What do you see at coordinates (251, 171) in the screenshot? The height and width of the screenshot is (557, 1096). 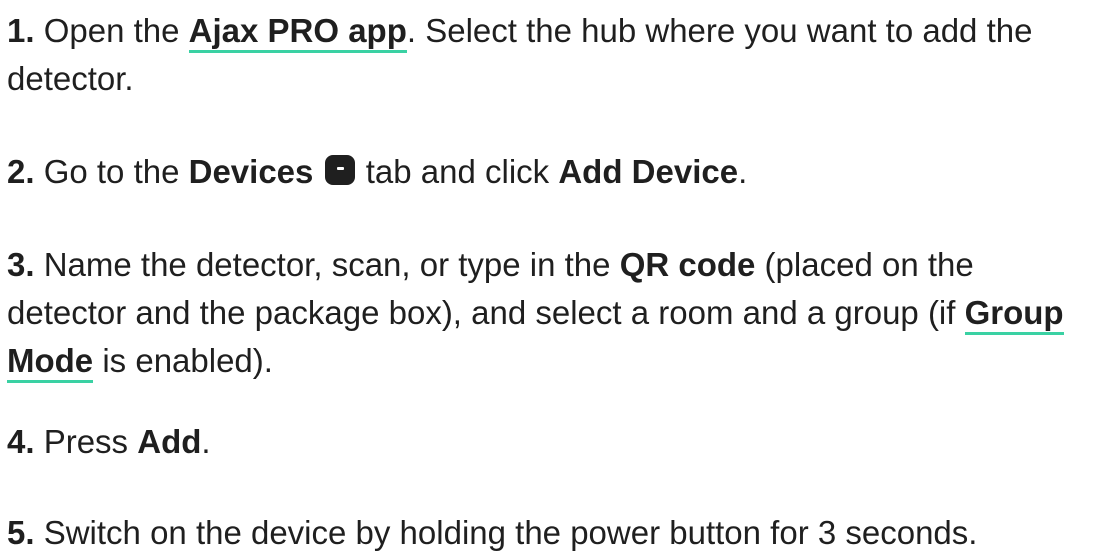 I see `devices-label: Devices` at bounding box center [251, 171].